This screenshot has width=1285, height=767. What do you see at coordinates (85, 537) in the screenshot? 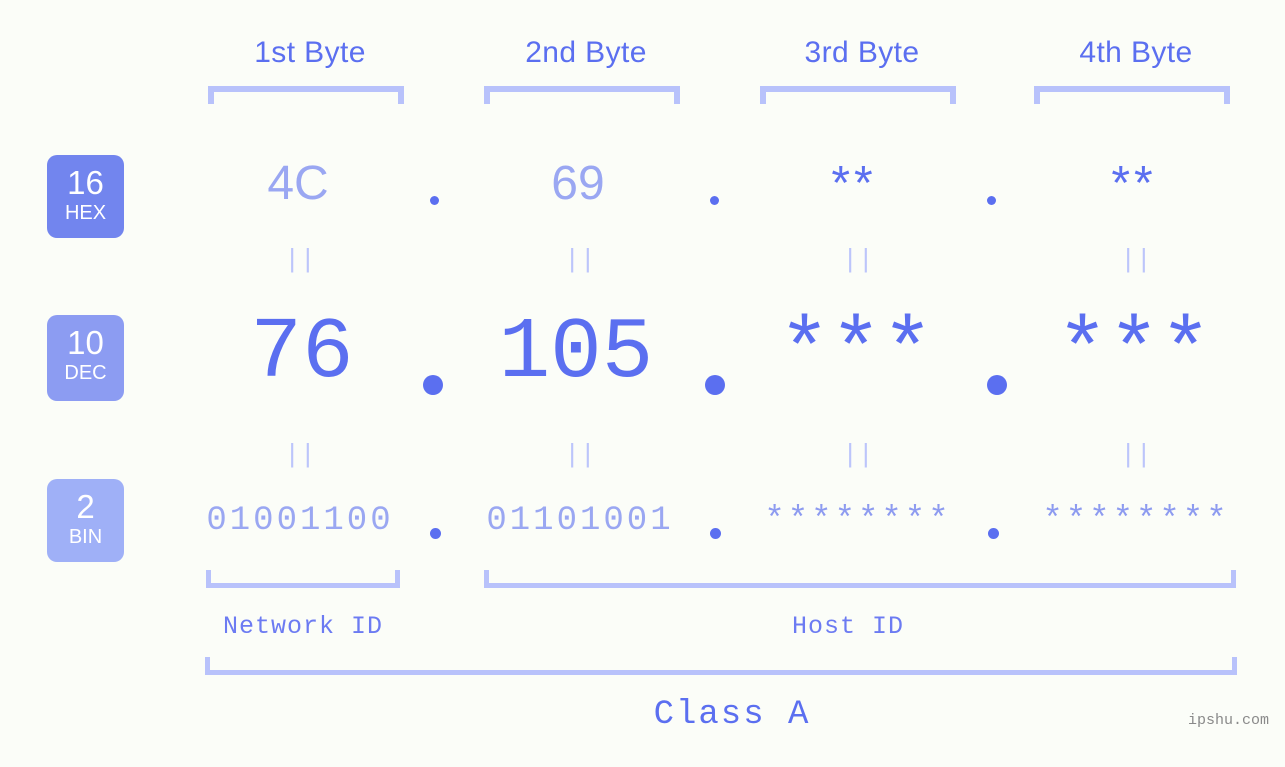
I see `base-badge-bin-label: BIN` at bounding box center [85, 537].